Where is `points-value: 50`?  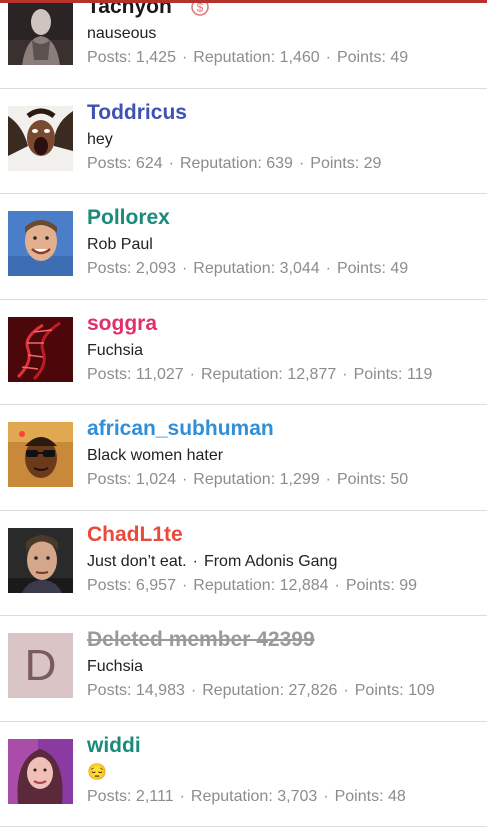 points-value: 50 is located at coordinates (399, 479).